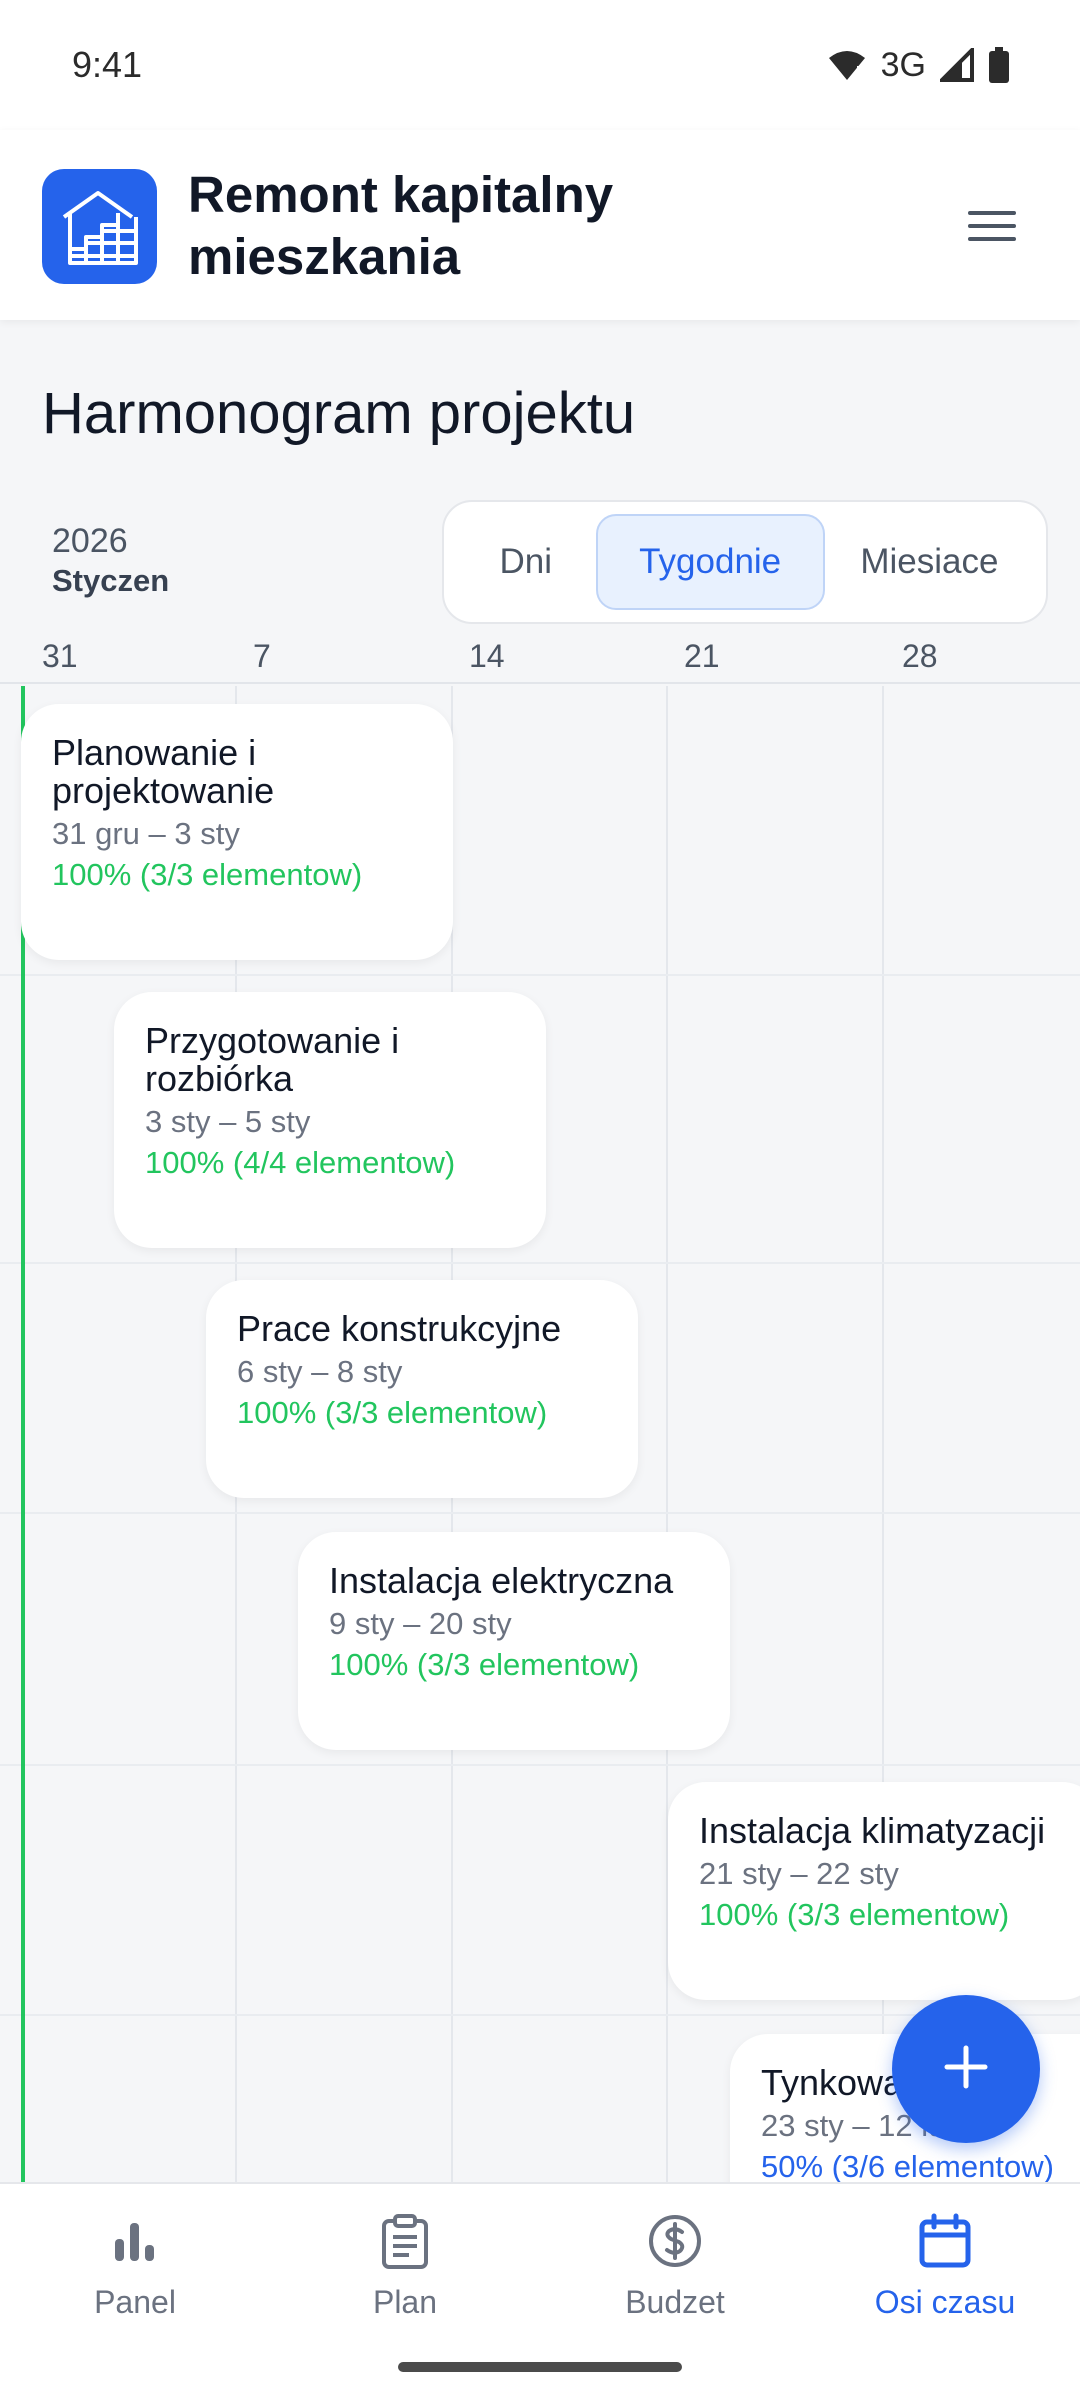  Describe the element at coordinates (999, 65) in the screenshot. I see `battery-icon` at that location.